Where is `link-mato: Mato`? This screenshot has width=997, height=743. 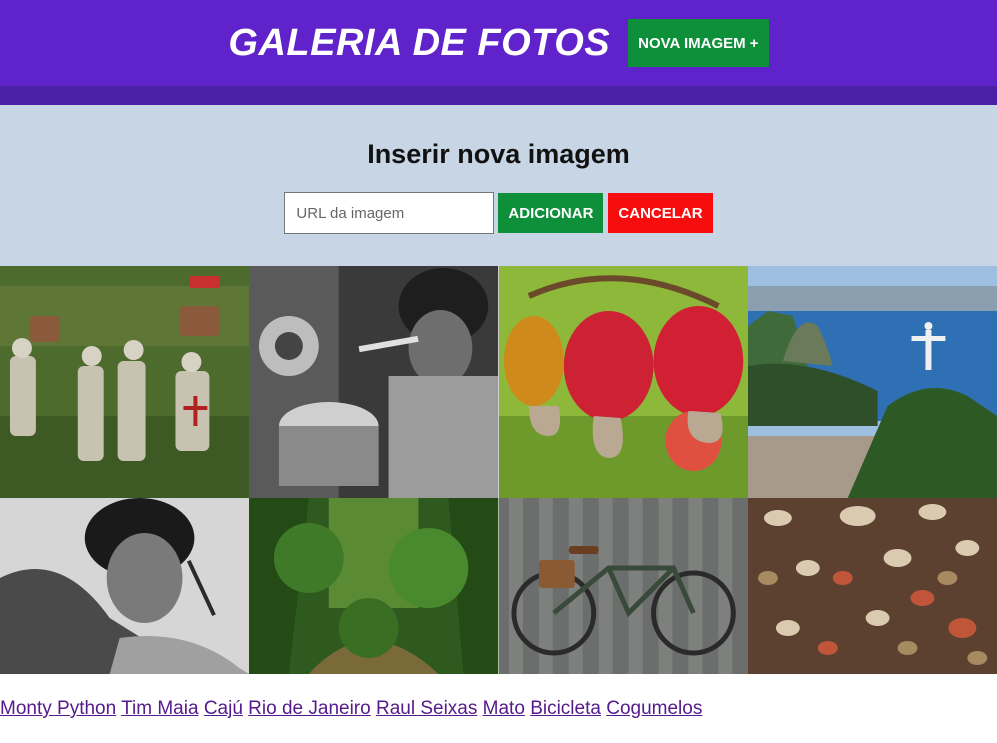 link-mato: Mato is located at coordinates (504, 708).